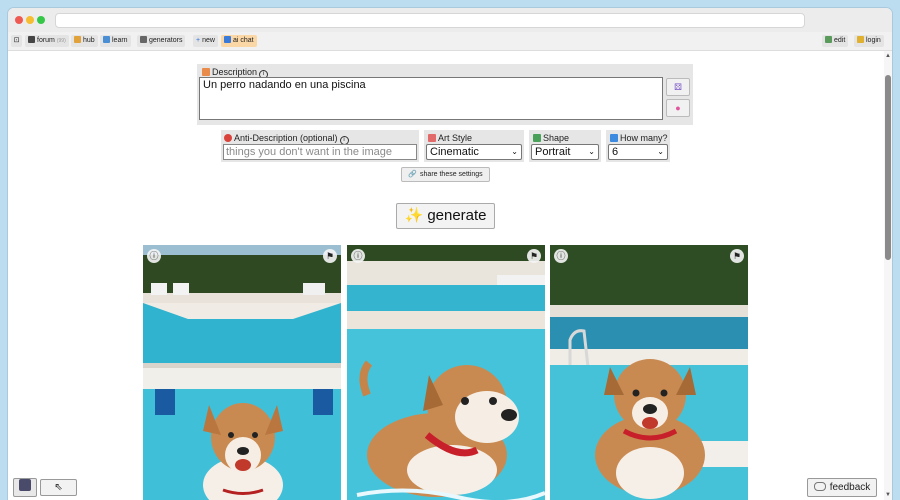 The image size is (900, 500). I want to click on feedback-label: feedback, so click(850, 487).